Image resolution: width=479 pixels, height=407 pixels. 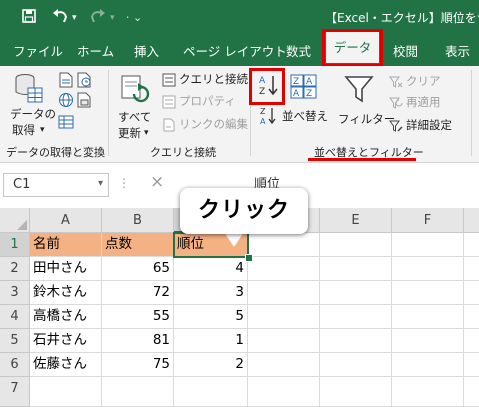 I want to click on column-header-e: E, so click(x=356, y=220).